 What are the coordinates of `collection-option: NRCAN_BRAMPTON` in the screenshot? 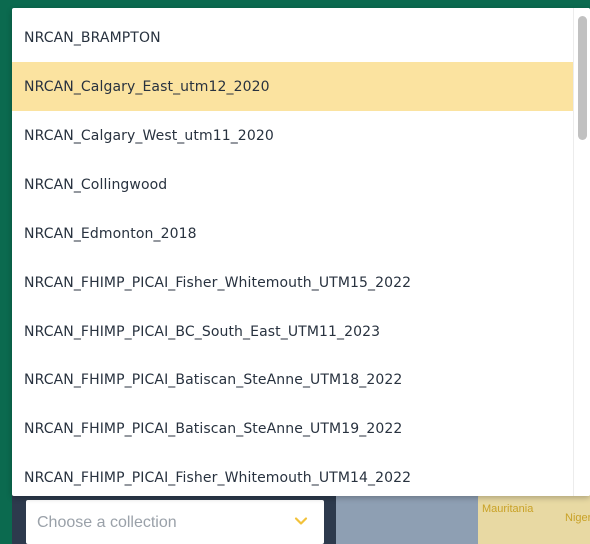 It's located at (293, 37).